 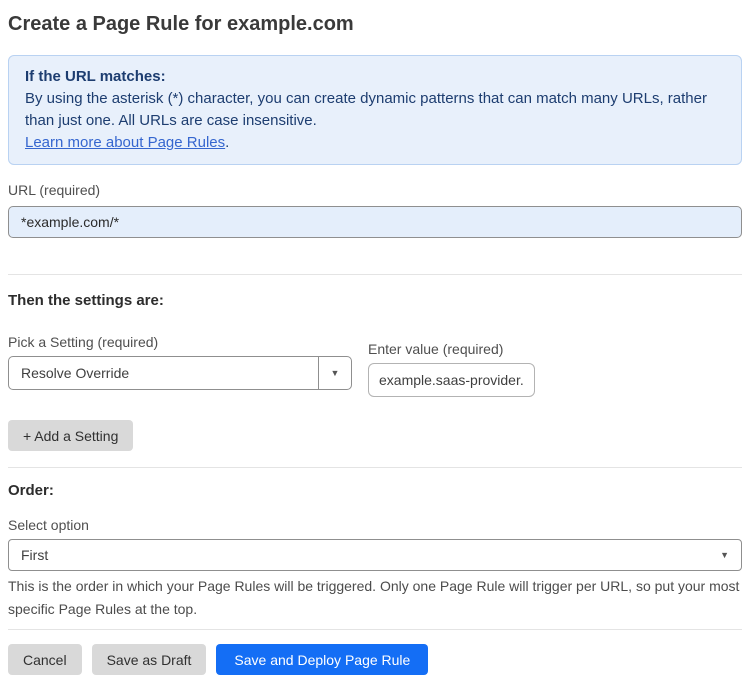 I want to click on settings-section-heading: Then the settings are:, so click(x=86, y=300).